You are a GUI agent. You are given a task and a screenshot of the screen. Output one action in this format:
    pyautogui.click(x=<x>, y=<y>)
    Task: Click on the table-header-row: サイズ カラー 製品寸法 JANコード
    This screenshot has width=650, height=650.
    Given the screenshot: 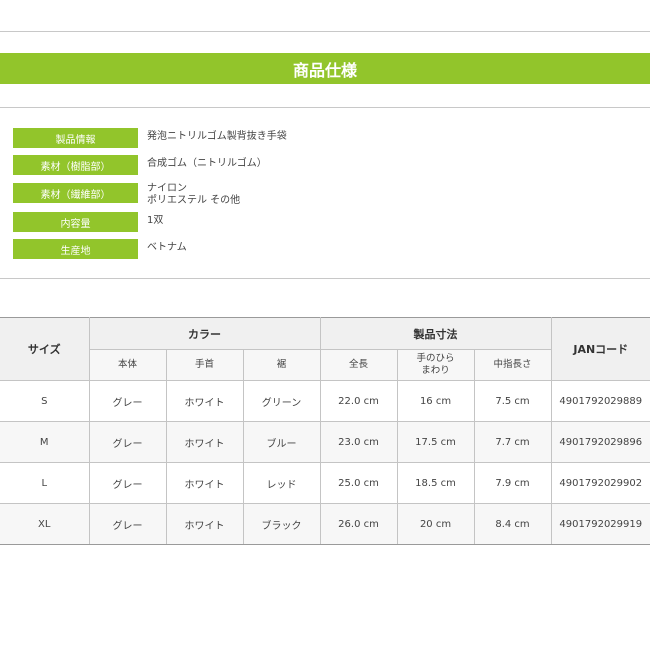 What is the action you would take?
    pyautogui.click(x=325, y=349)
    